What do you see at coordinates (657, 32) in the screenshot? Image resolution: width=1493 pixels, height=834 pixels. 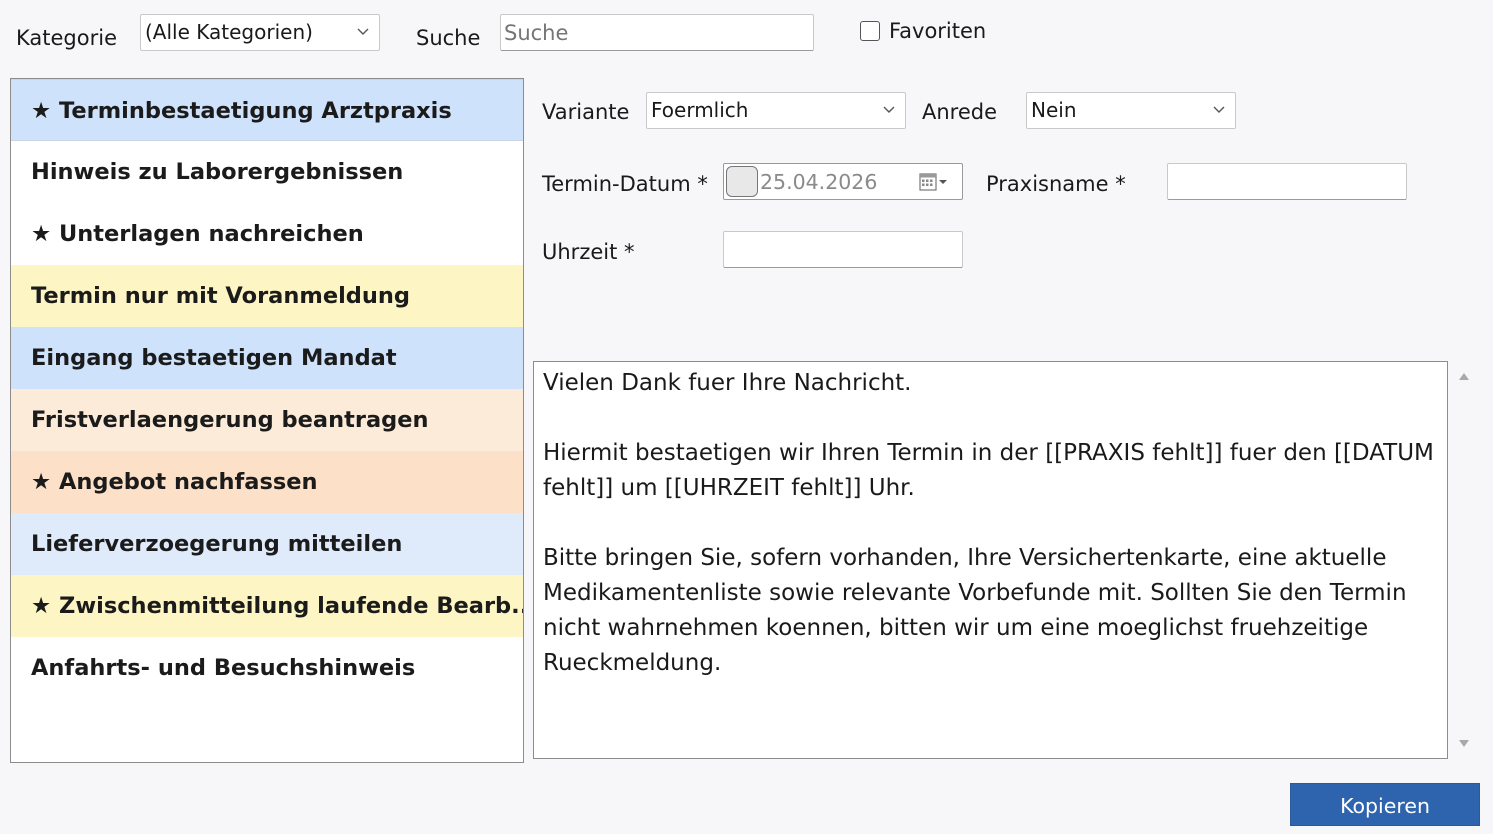 I see `search-input` at bounding box center [657, 32].